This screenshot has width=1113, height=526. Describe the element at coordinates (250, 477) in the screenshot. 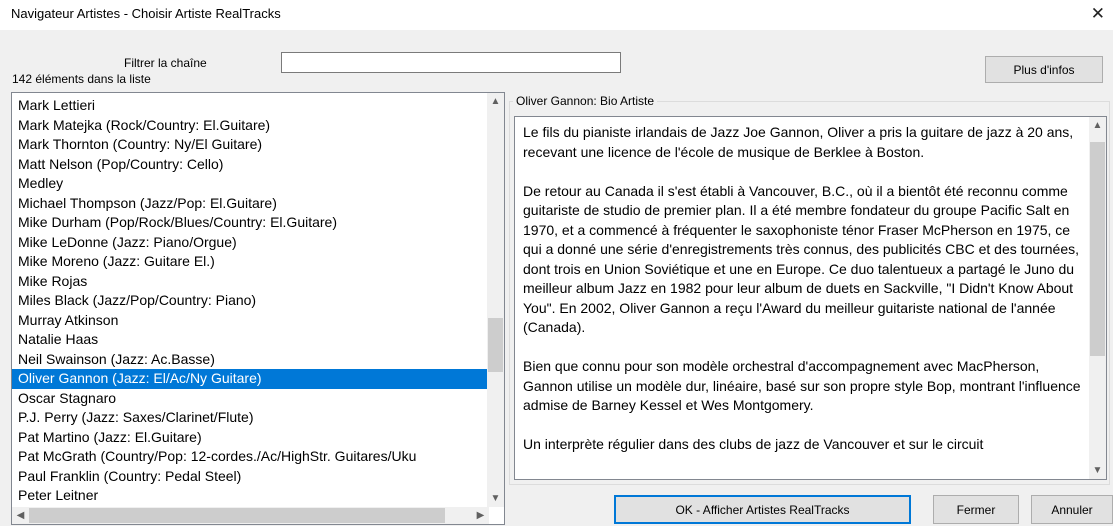

I see `list-item: Paul Franklin (Country: Pedal Steel)` at that location.